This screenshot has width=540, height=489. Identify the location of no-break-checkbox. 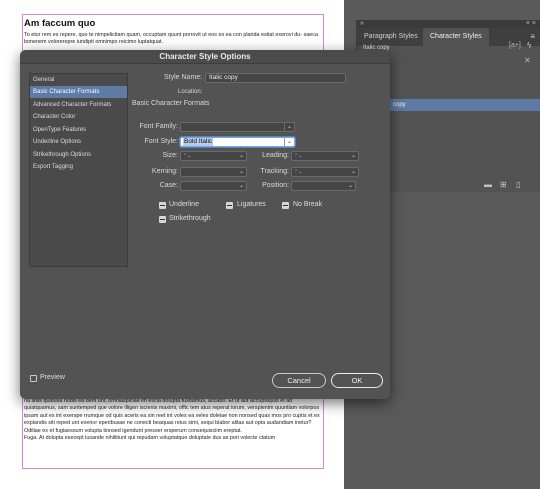
(285, 205).